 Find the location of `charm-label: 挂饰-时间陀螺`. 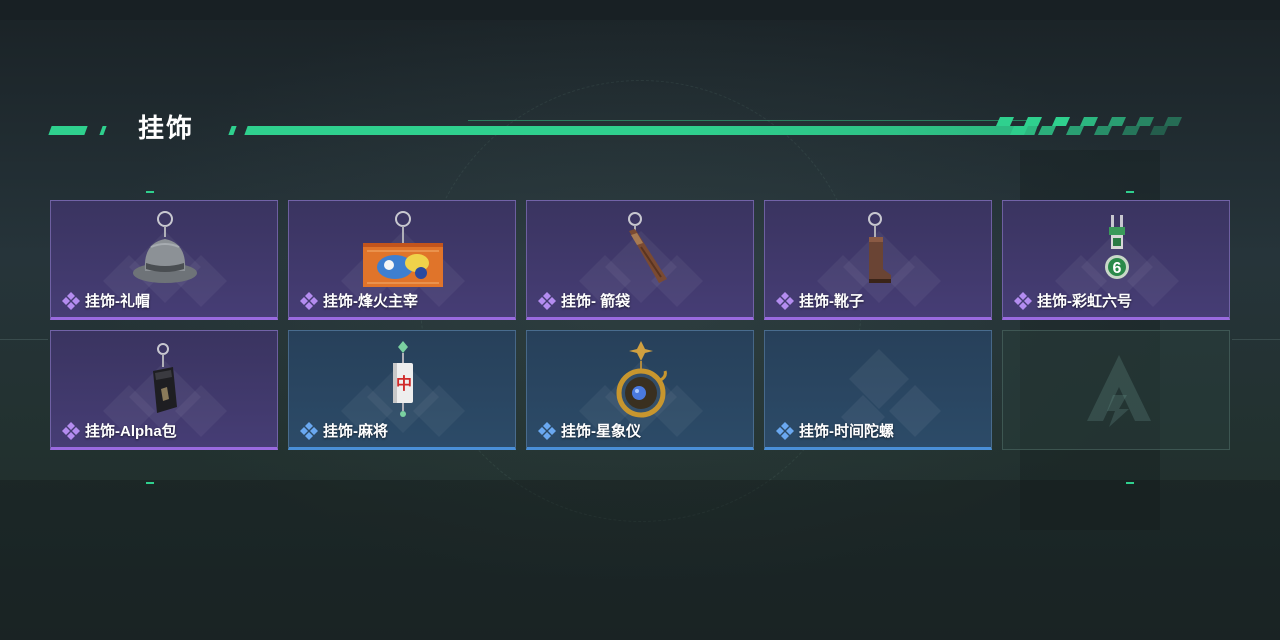

charm-label: 挂饰-时间陀螺 is located at coordinates (834, 430).